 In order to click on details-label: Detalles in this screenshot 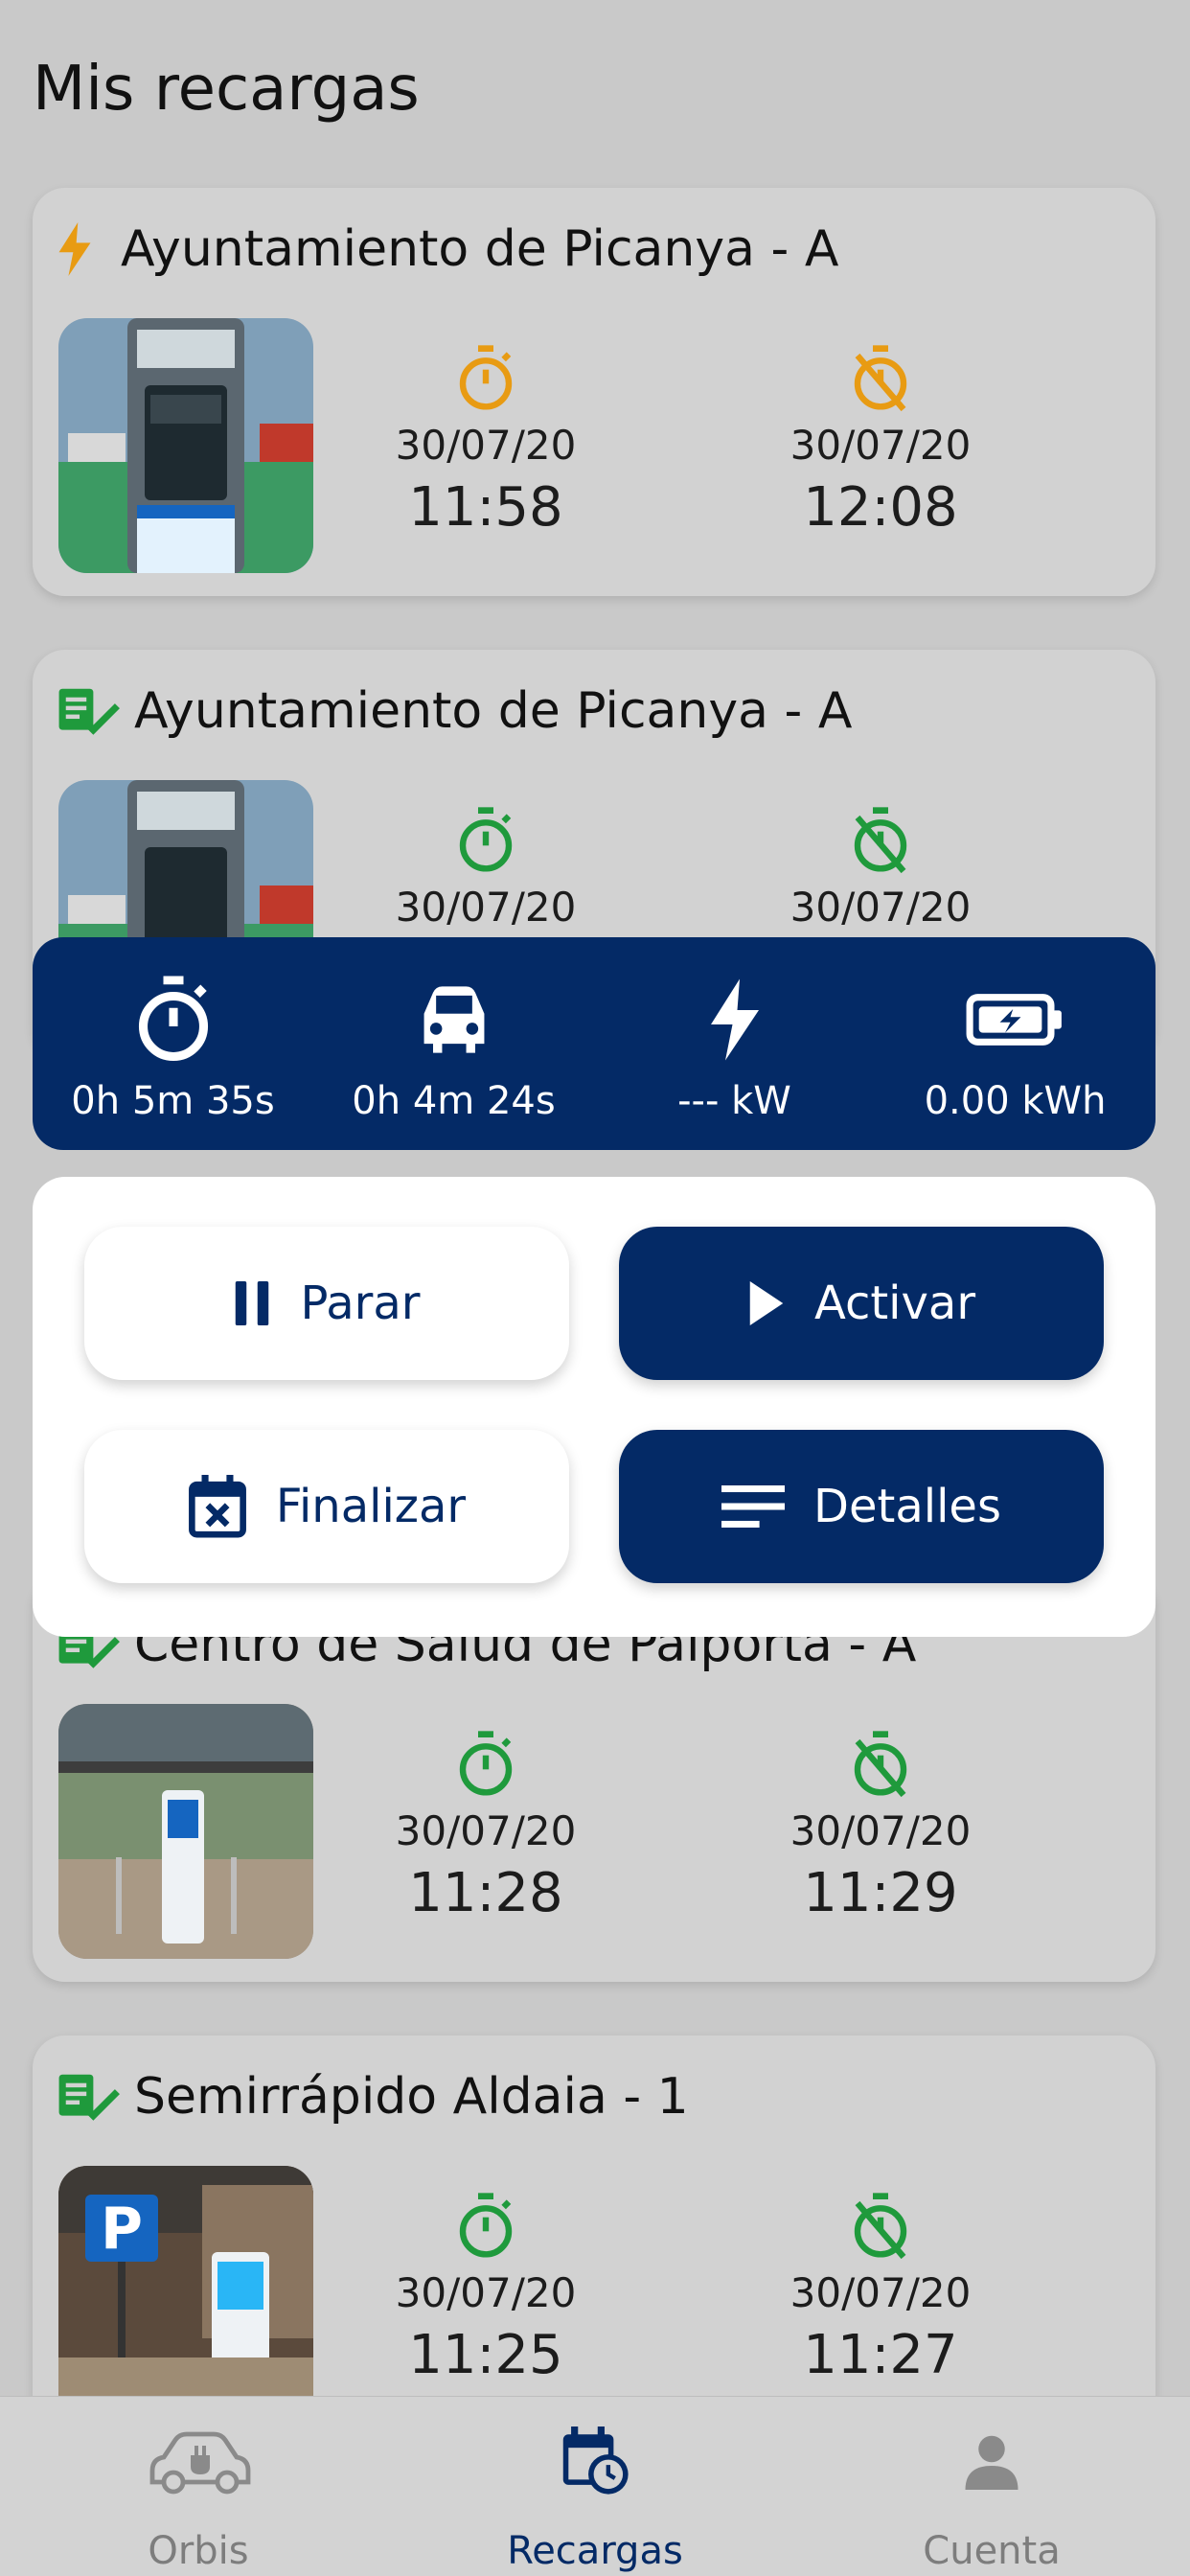, I will do `click(907, 1506)`.